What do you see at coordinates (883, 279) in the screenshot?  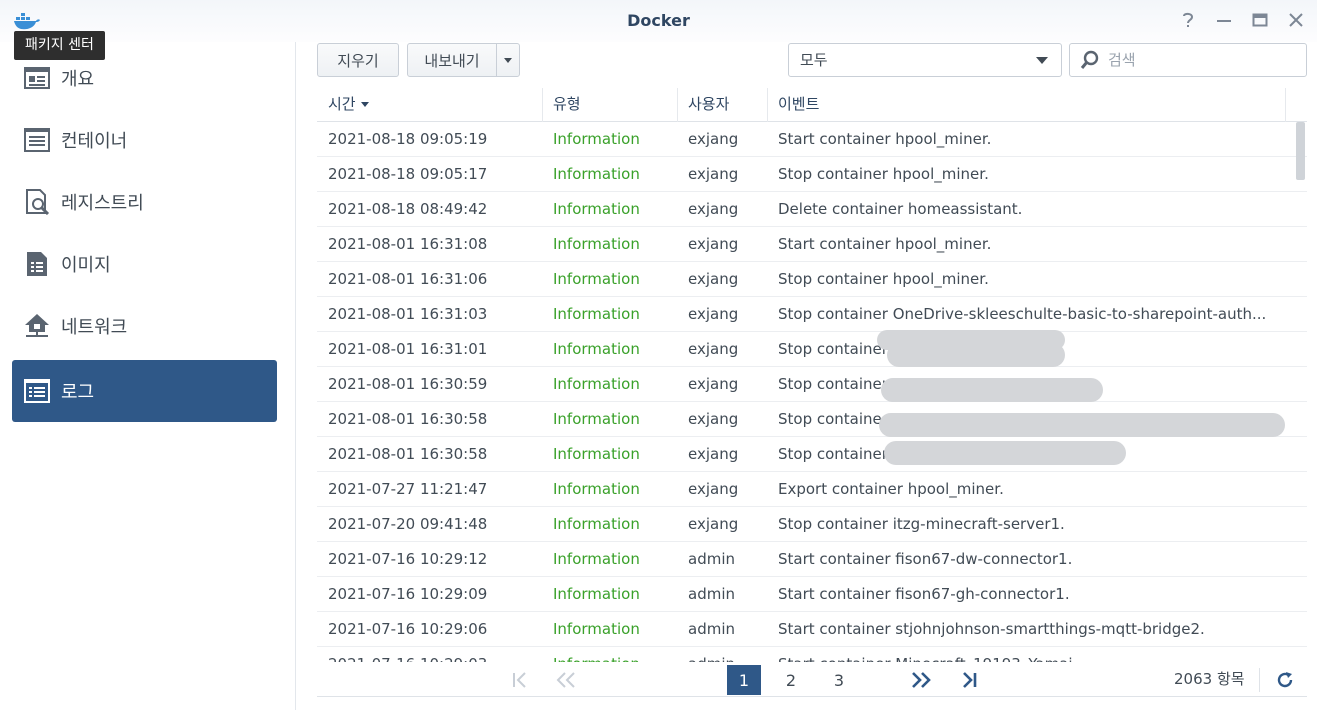 I see `log-event: Stop container hpool_miner.` at bounding box center [883, 279].